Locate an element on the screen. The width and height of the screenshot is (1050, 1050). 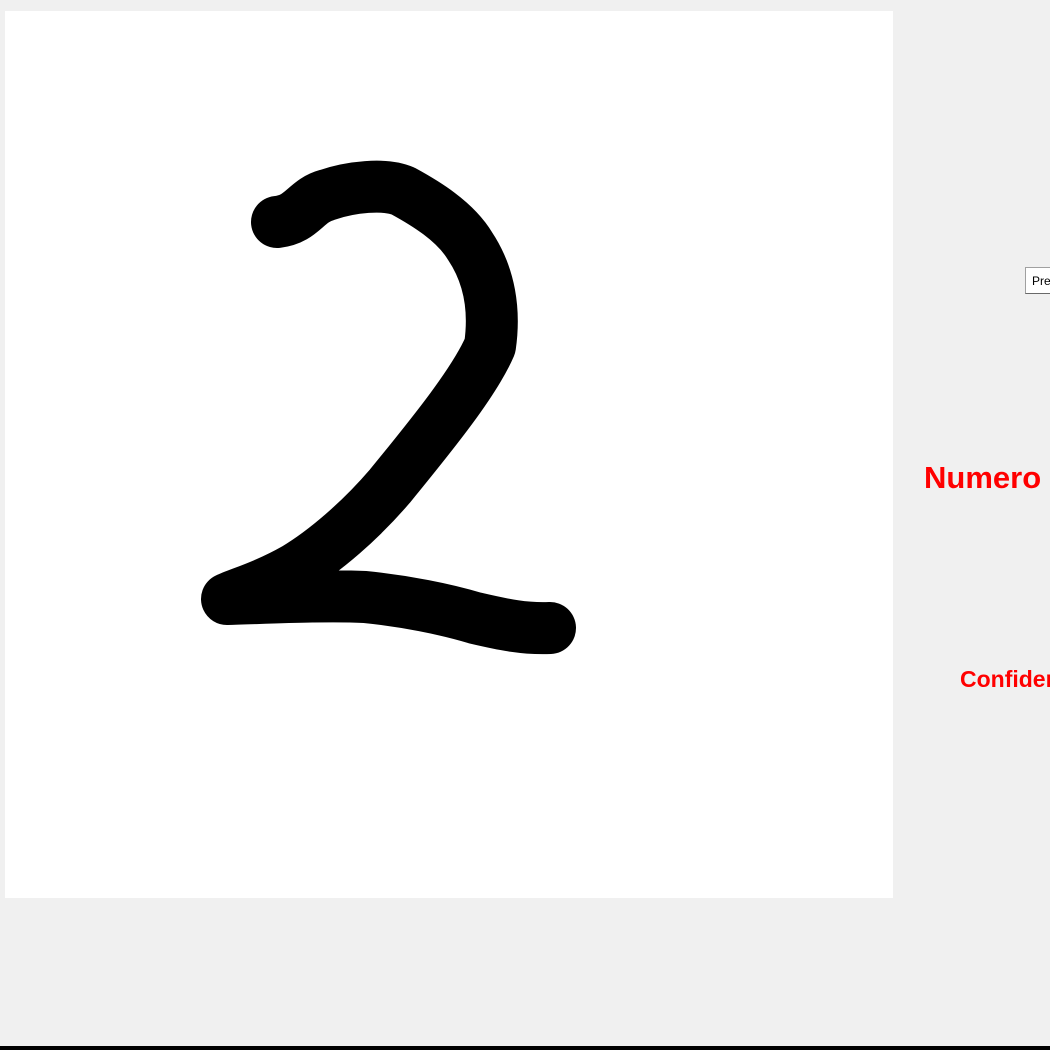
confidence-label: Confidence is located at coordinates (1005, 679).